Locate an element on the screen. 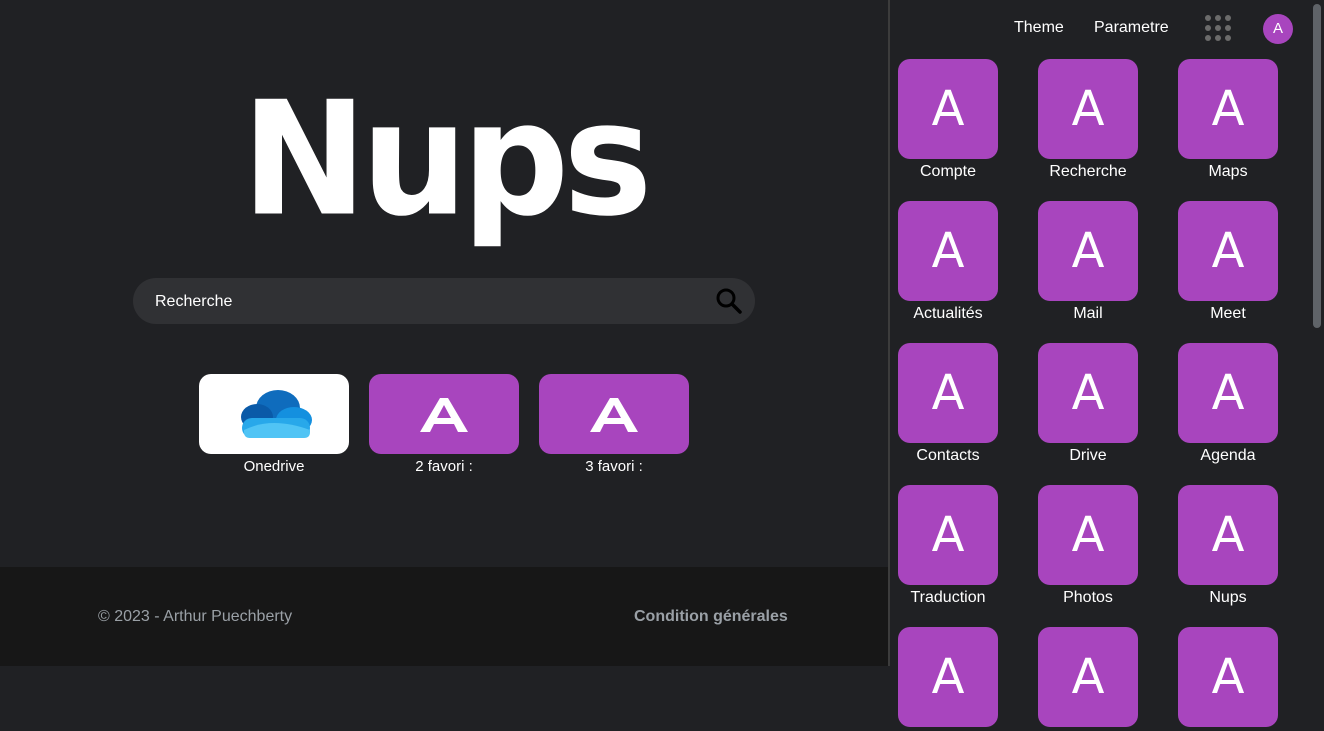 The width and height of the screenshot is (1324, 731). favorite-label: 3 favori : is located at coordinates (614, 466).